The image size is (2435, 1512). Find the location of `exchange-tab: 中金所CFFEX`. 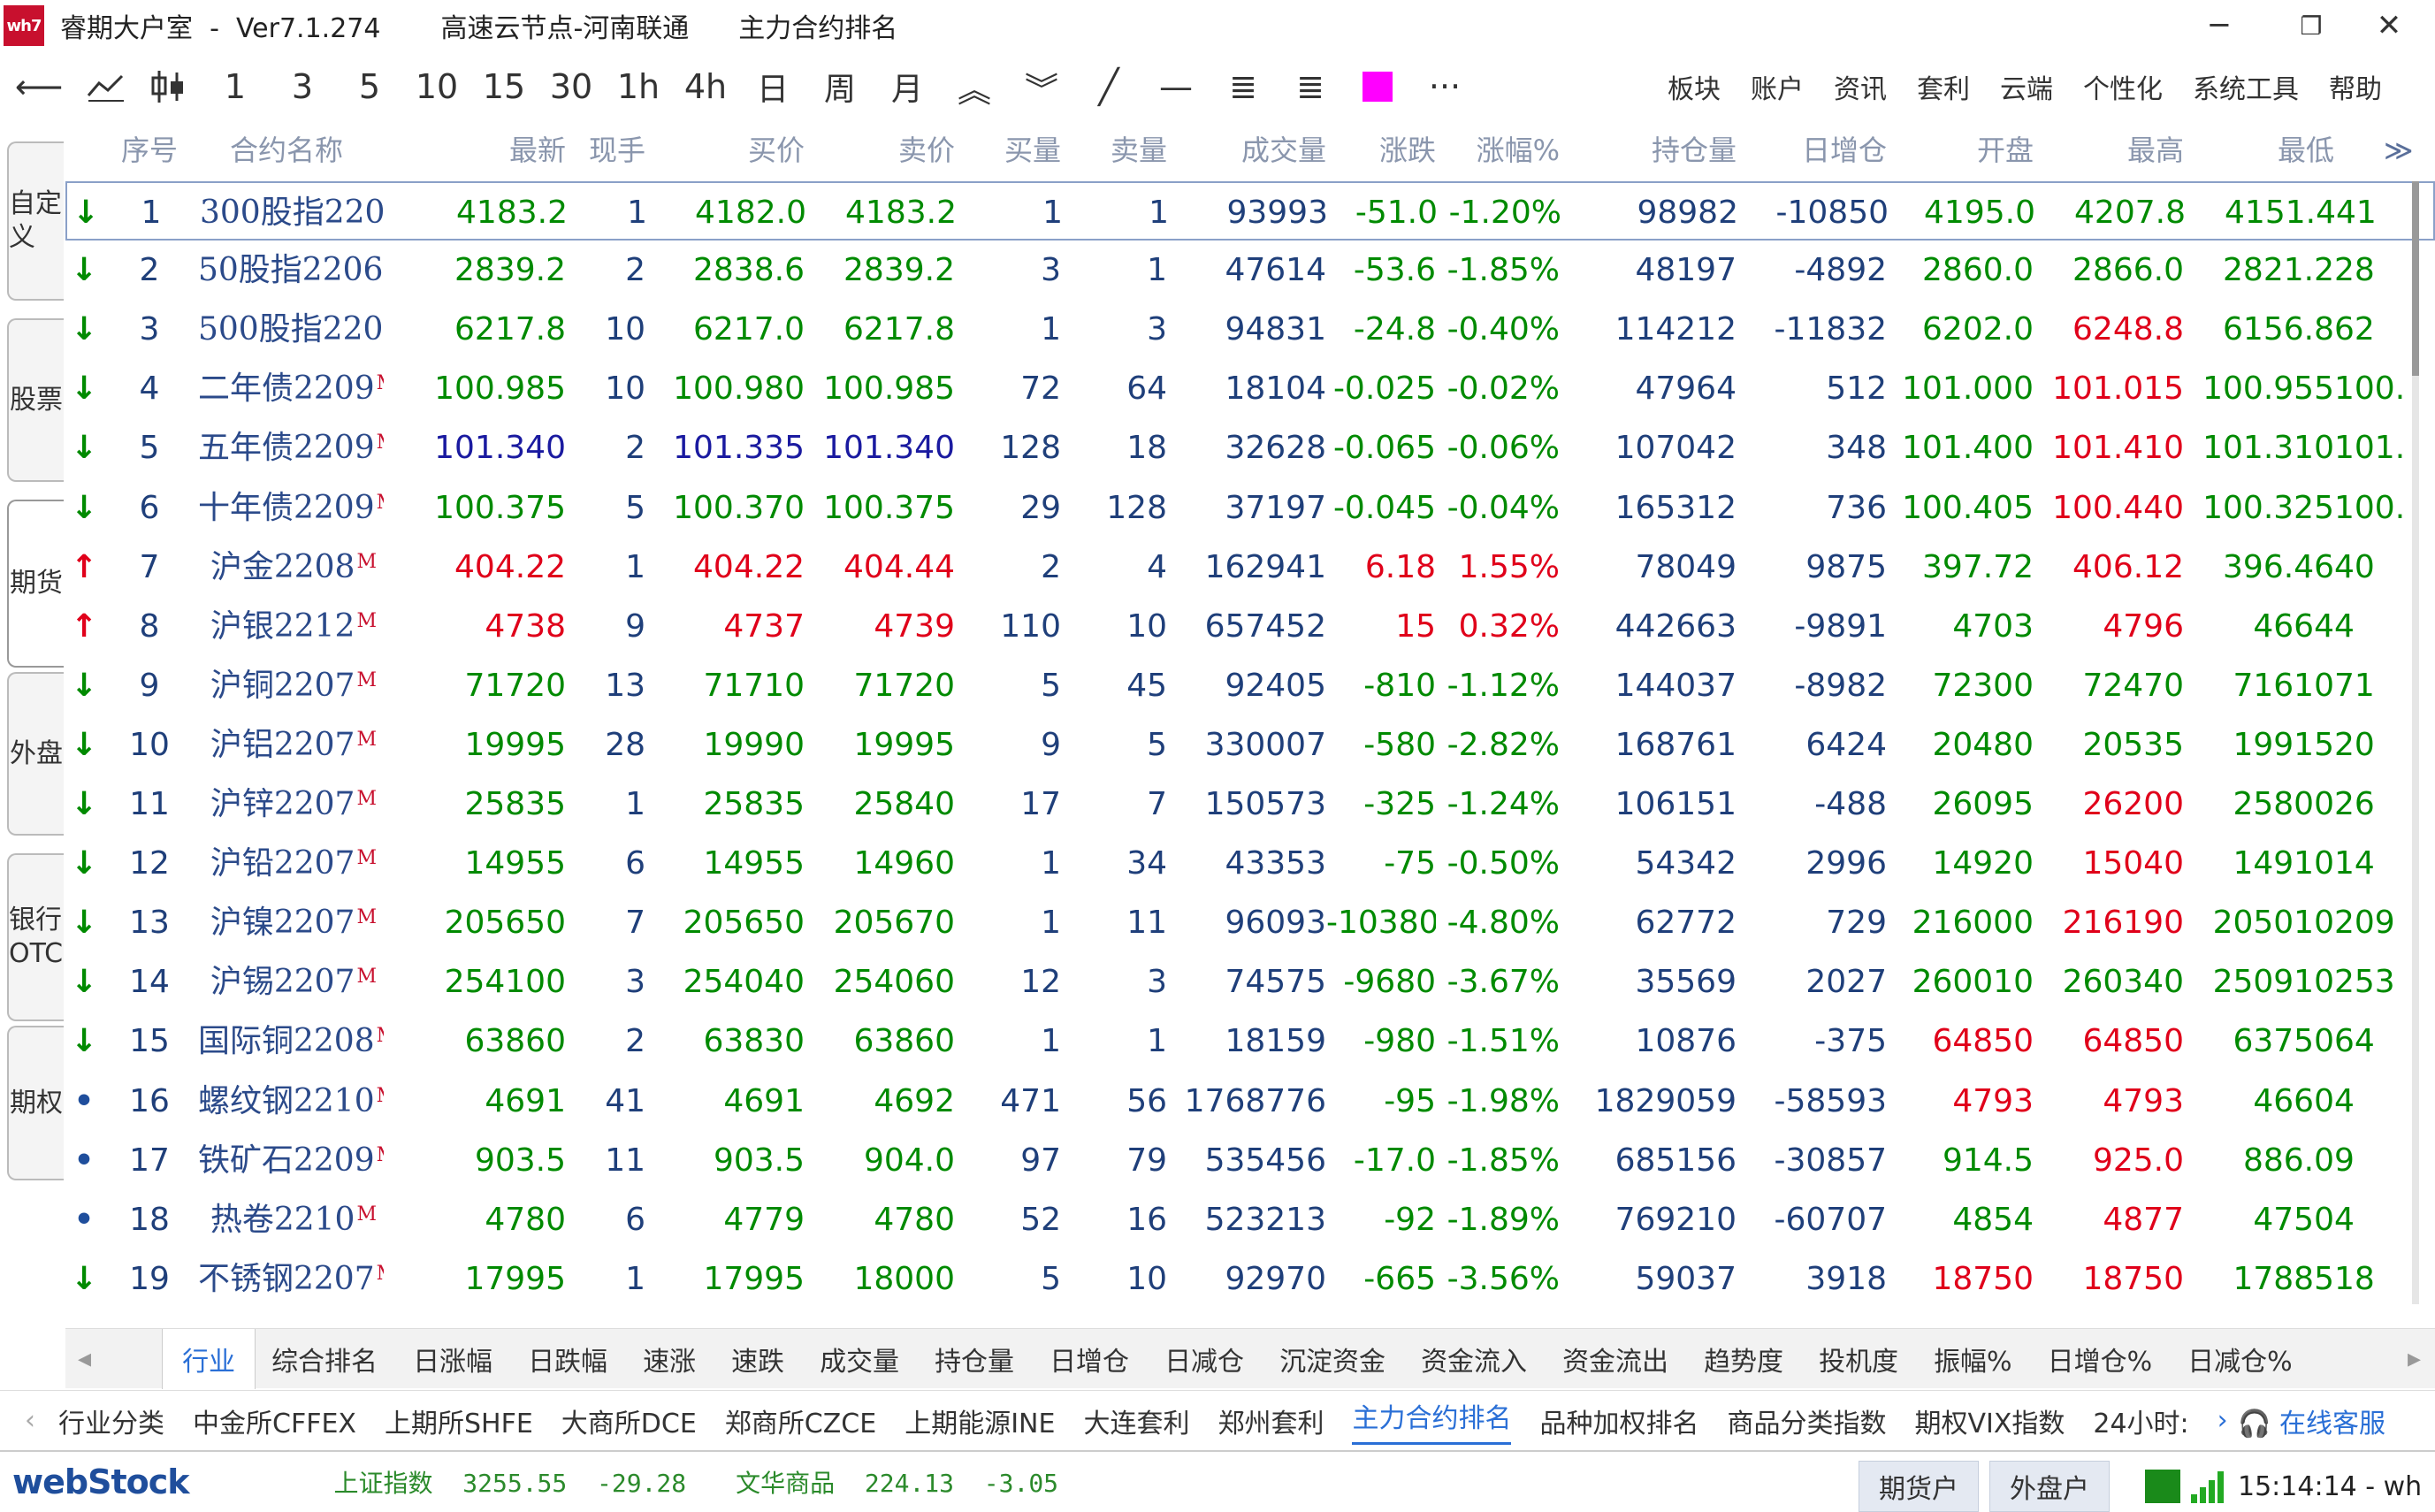

exchange-tab: 中金所CFFEX is located at coordinates (275, 1420).